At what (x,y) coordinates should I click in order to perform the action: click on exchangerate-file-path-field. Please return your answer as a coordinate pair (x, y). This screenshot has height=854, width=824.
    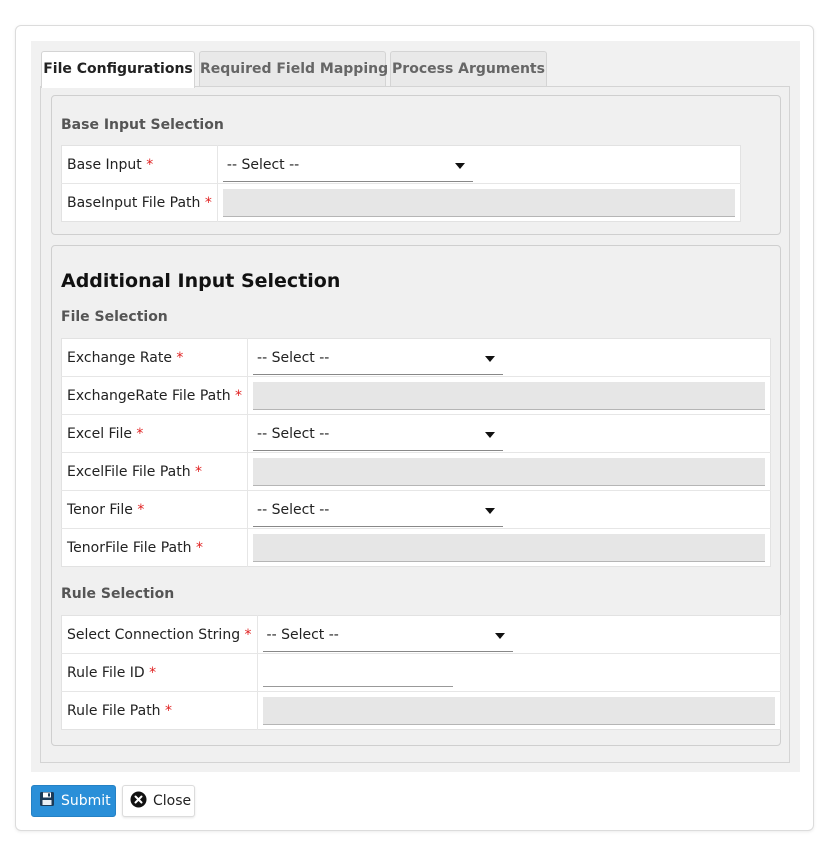
    Looking at the image, I should click on (509, 395).